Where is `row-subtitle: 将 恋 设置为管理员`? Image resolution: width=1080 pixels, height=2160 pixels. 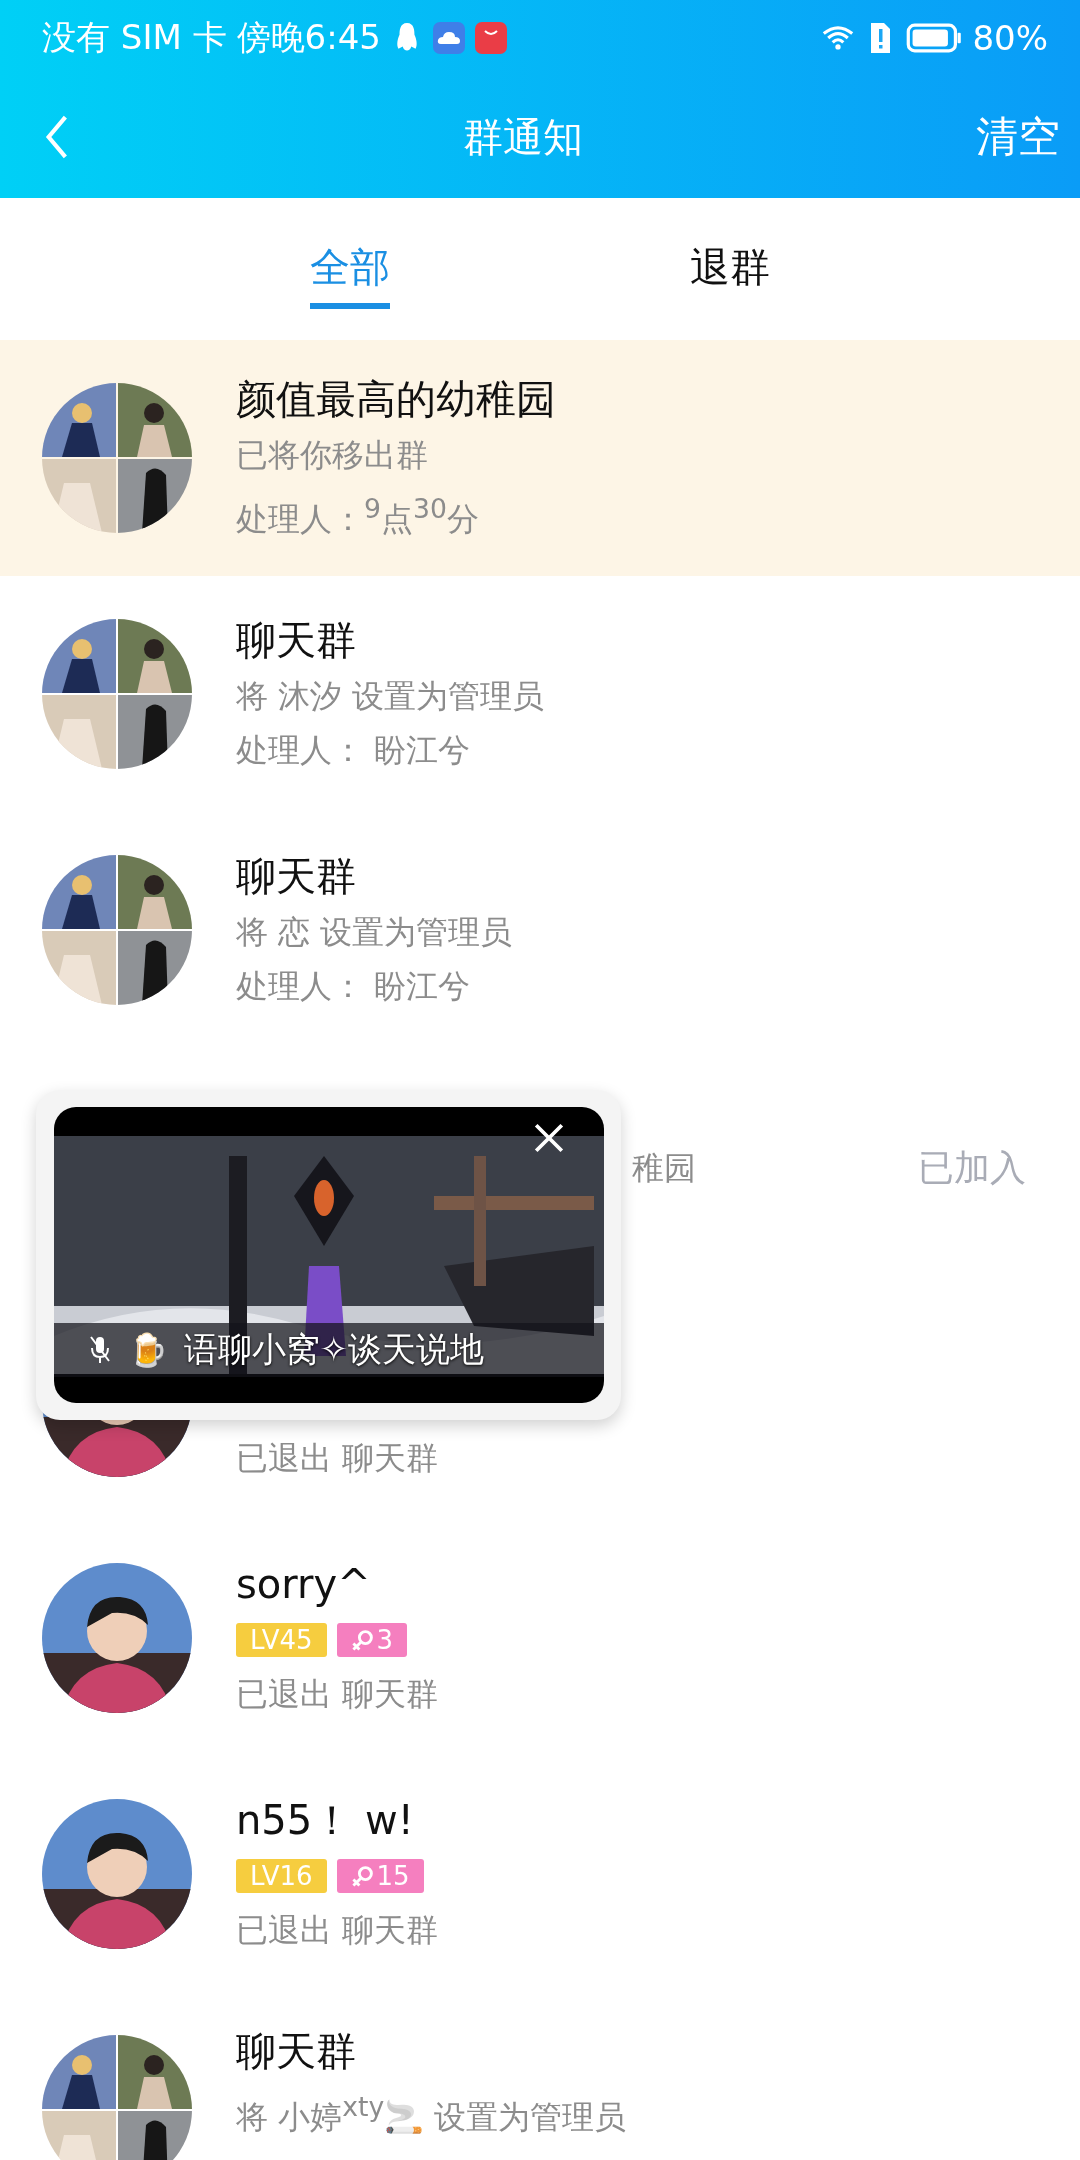
row-subtitle: 将 恋 设置为管理员 is located at coordinates (374, 932).